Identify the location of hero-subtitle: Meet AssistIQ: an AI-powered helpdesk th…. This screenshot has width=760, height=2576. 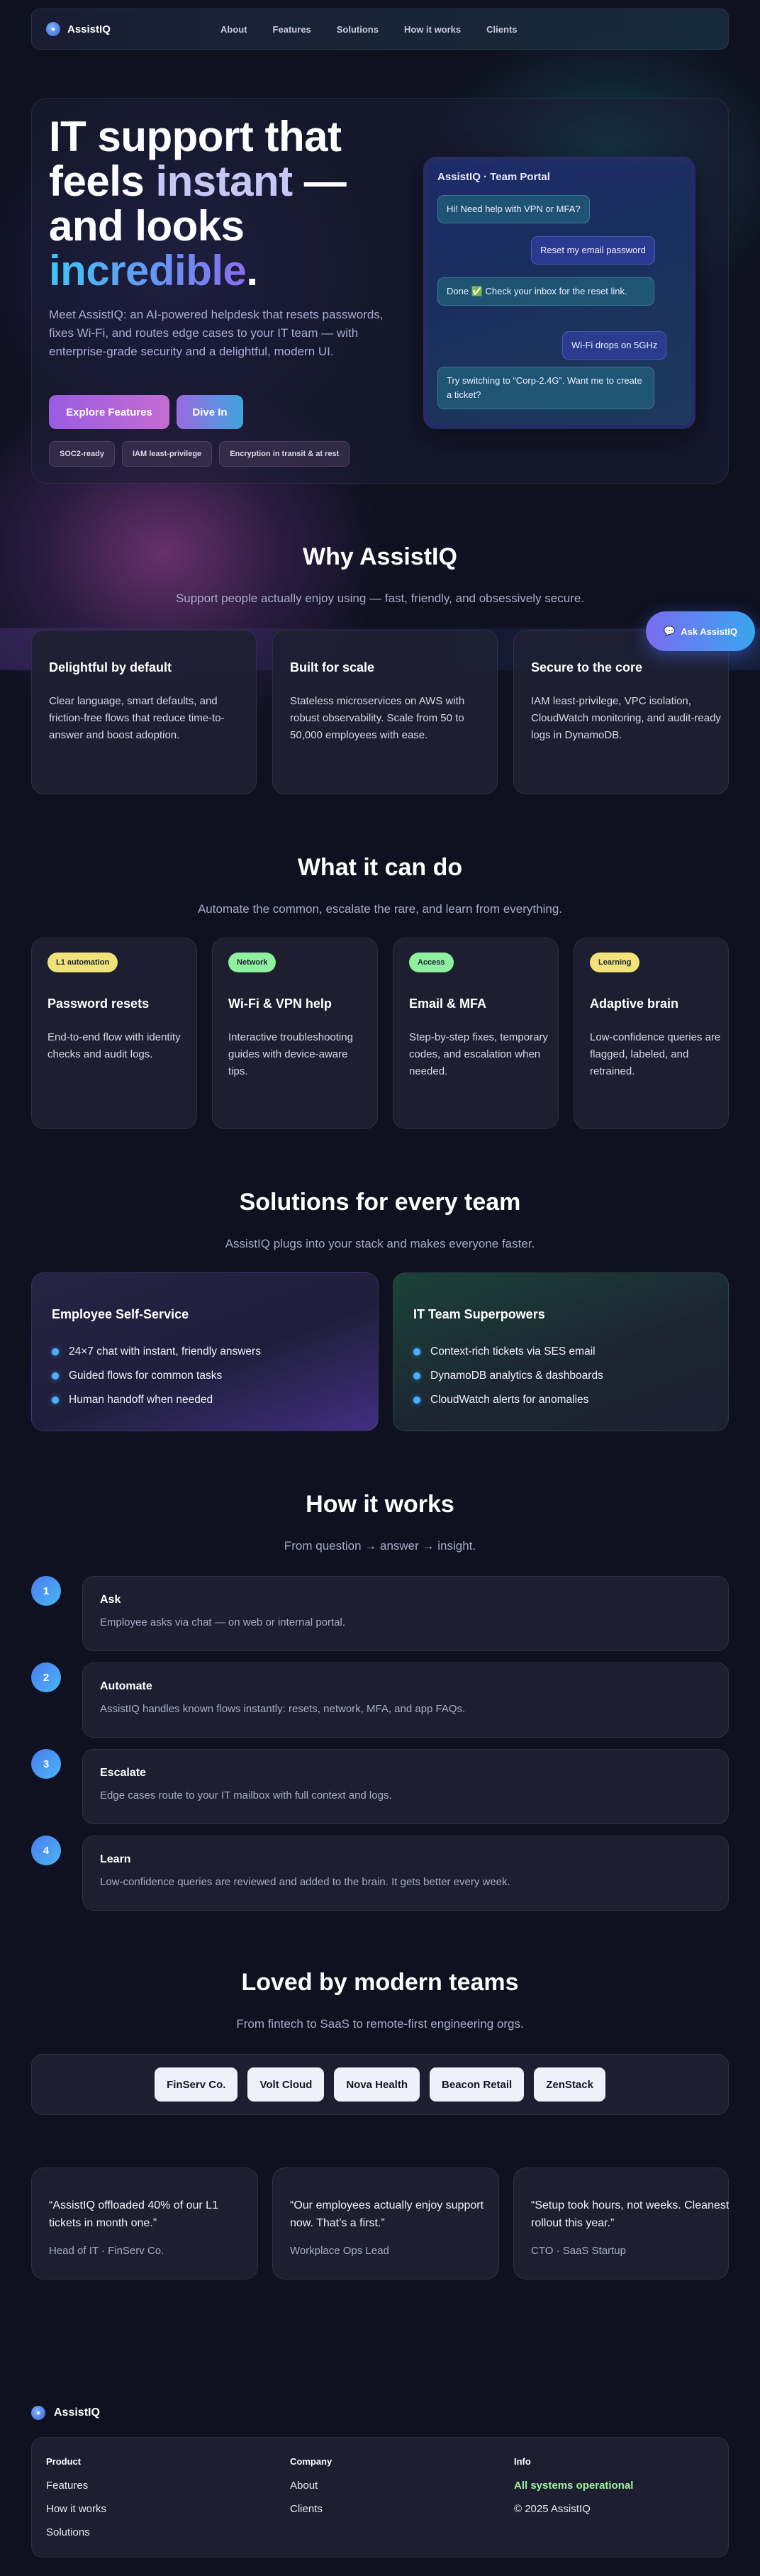
(217, 333).